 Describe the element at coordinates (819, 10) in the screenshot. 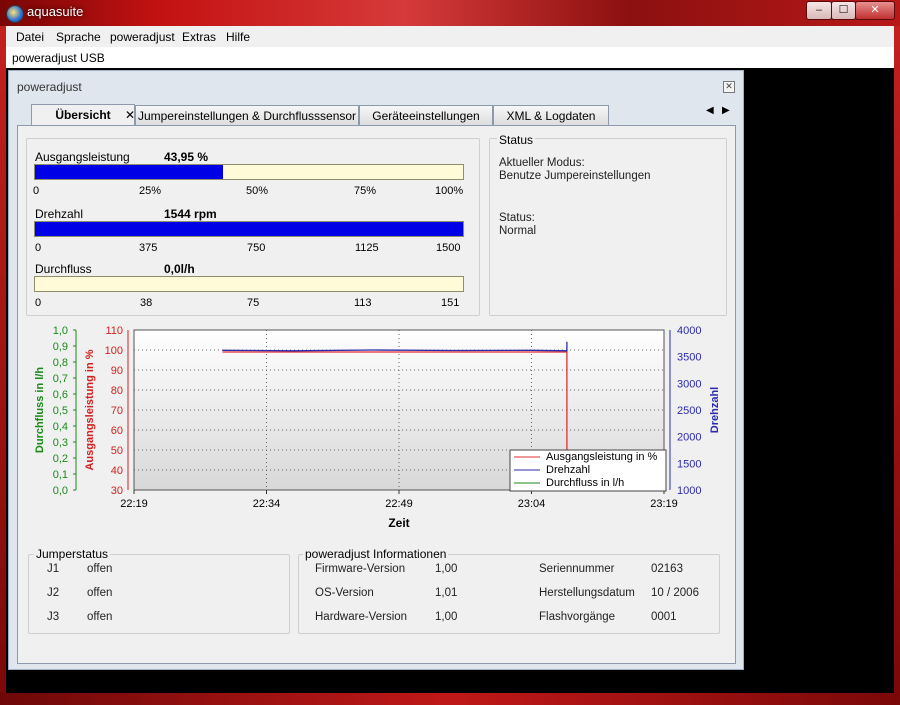

I see `minimize-button: –` at that location.